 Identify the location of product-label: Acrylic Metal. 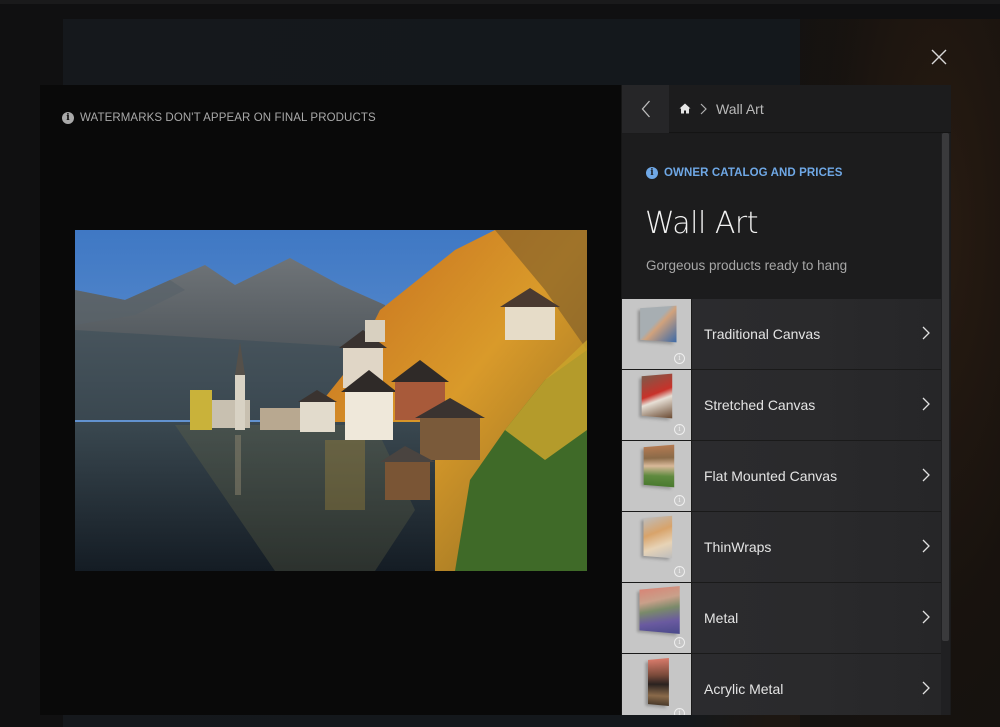
(744, 689).